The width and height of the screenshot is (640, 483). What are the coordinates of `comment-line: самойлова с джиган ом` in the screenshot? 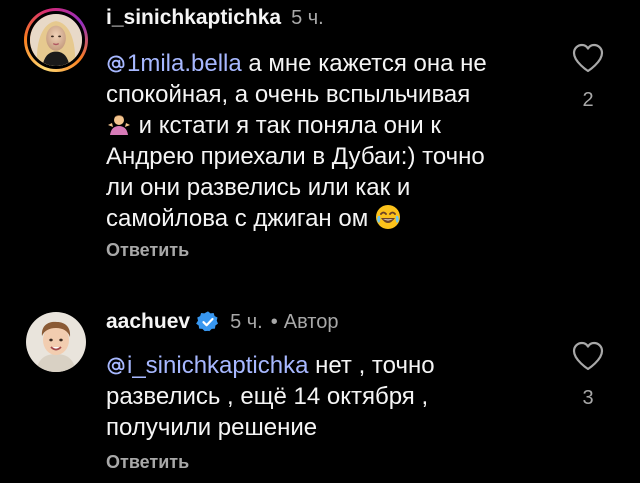 It's located at (240, 218).